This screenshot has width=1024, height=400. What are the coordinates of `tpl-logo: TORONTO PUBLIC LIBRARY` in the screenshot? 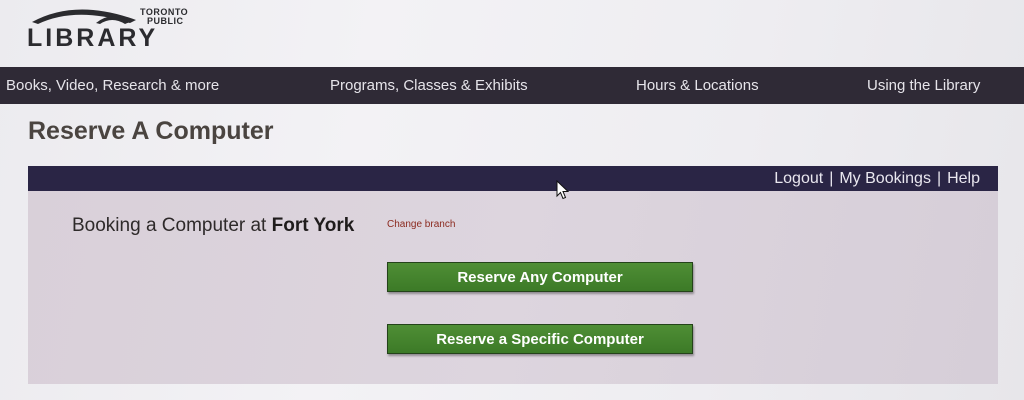 It's located at (113, 28).